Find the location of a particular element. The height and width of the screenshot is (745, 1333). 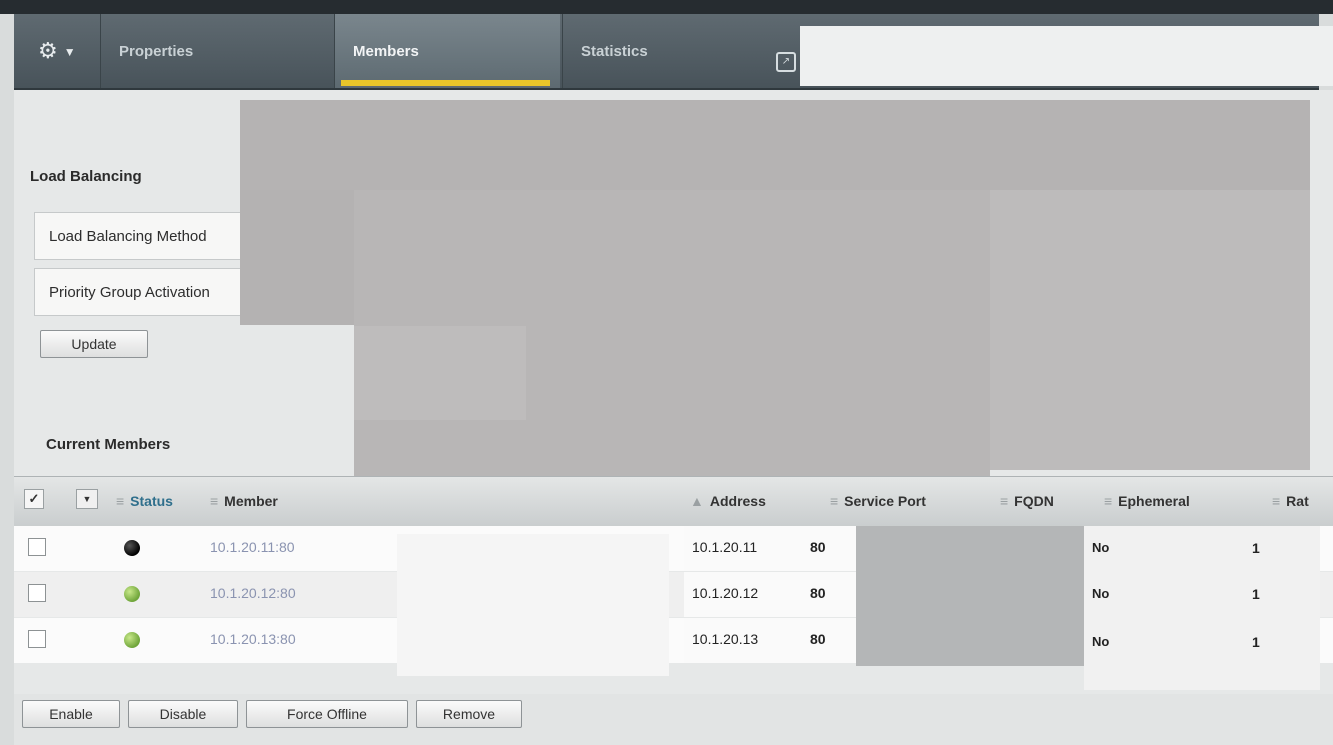

tab-properties: Properties is located at coordinates (216, 51).